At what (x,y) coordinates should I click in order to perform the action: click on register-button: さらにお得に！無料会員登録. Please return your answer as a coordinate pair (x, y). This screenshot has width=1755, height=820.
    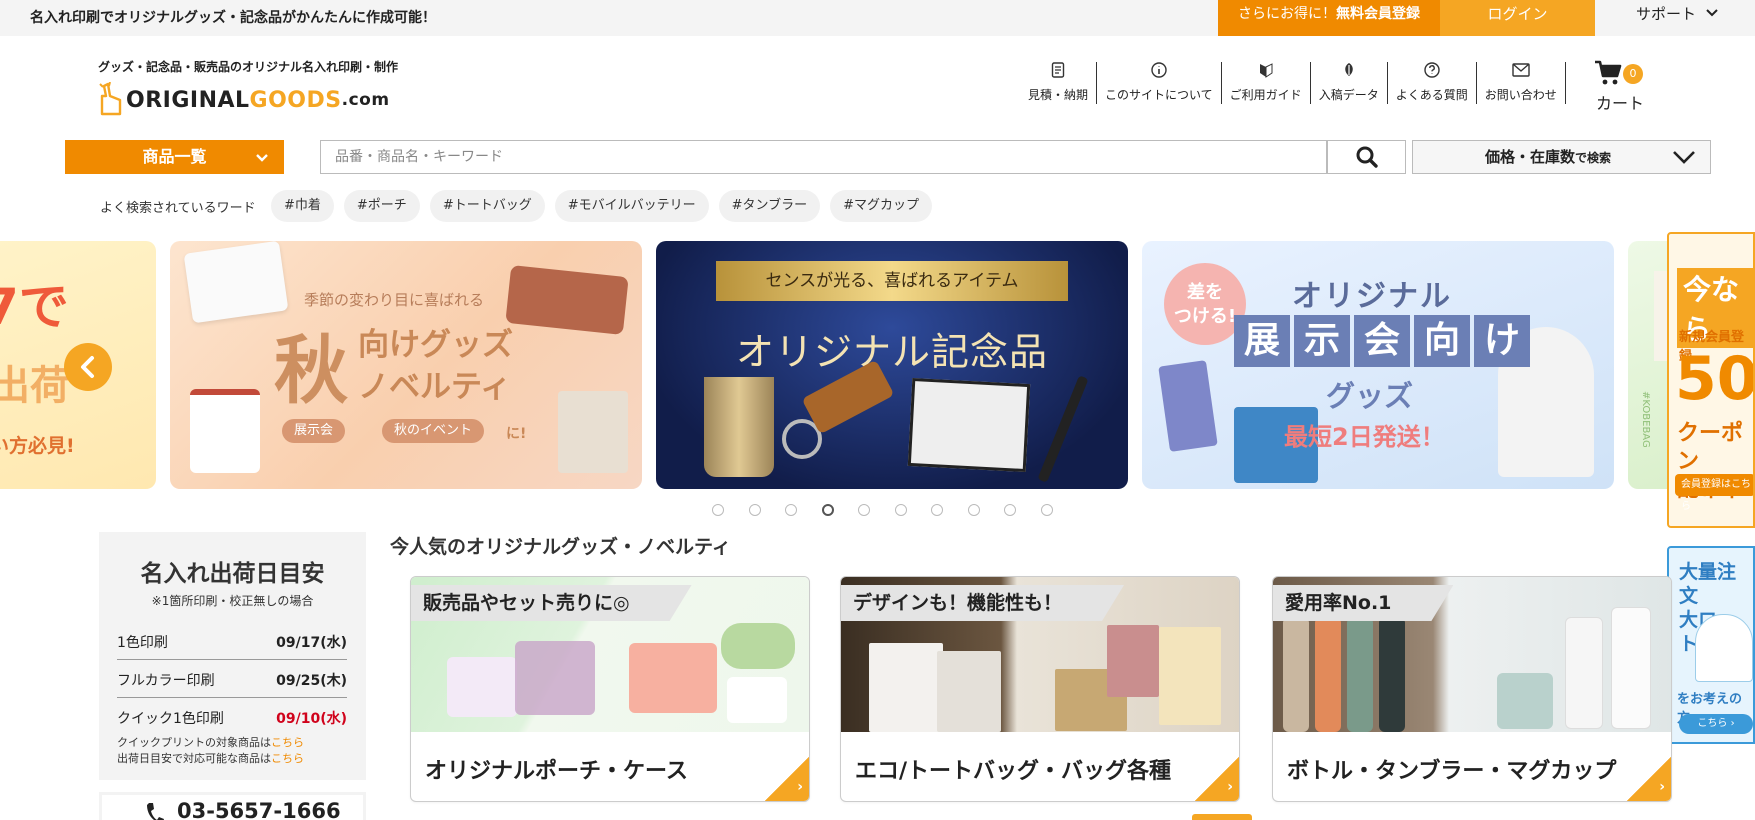
    Looking at the image, I should click on (1329, 18).